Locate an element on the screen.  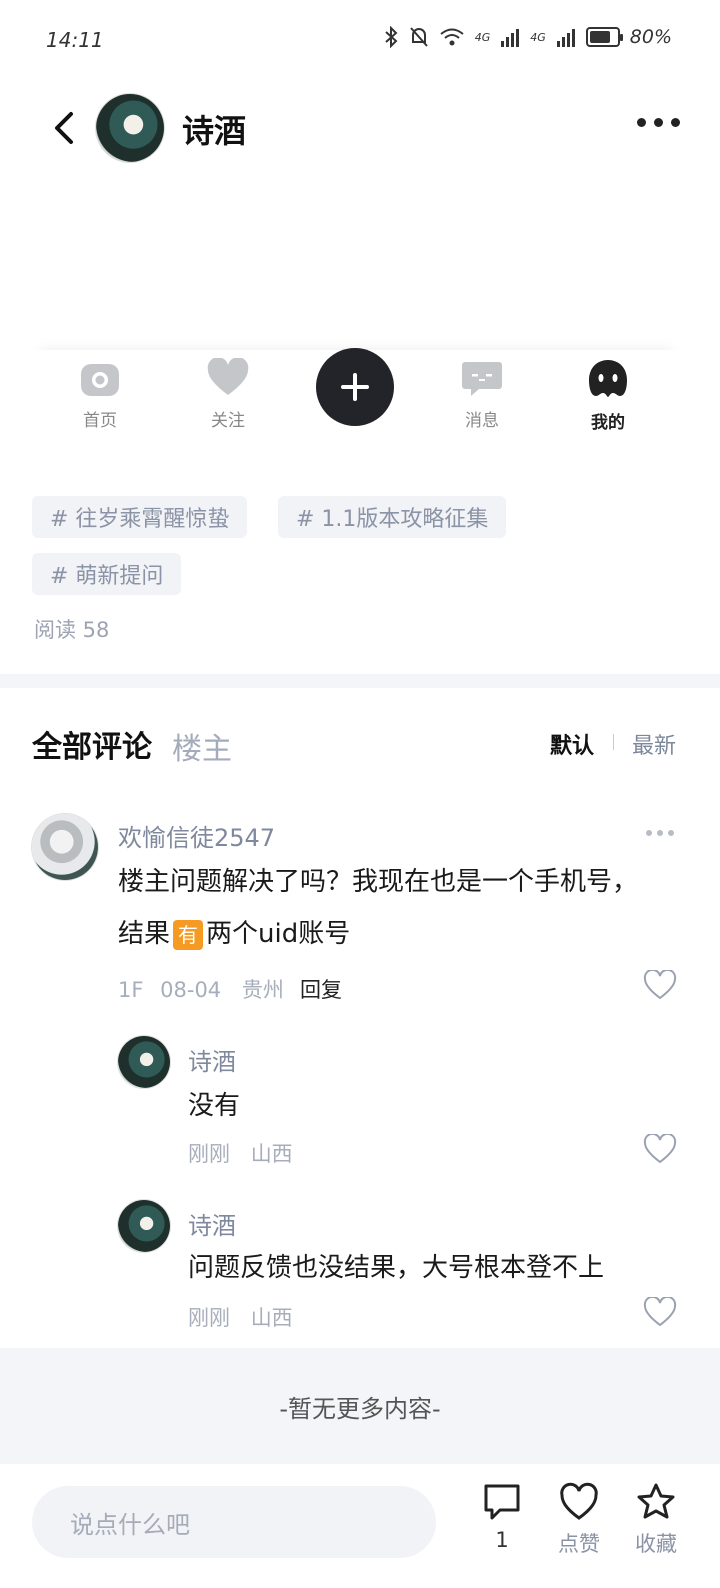
comments-title: 全部评论 is located at coordinates (92, 747).